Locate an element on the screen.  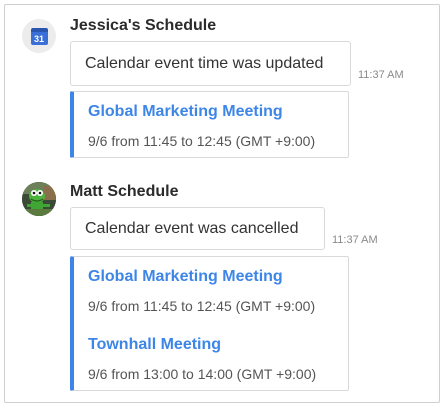
message-bubble: Calendar event was cancelled is located at coordinates (197, 228).